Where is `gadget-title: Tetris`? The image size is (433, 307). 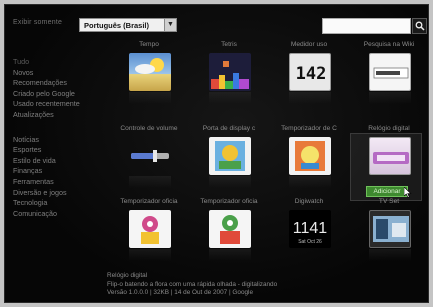
gadget-title: Tetris is located at coordinates (229, 44).